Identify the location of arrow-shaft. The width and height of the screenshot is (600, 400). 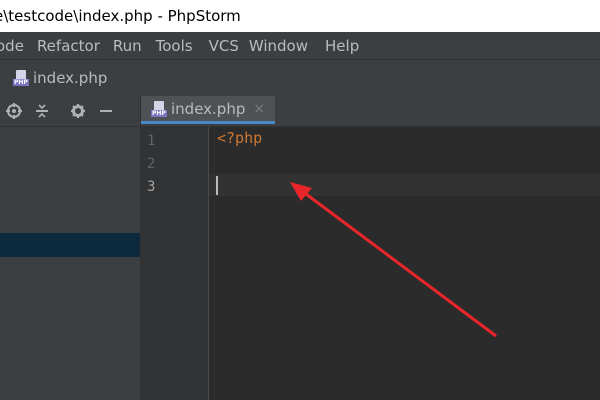
(399, 263).